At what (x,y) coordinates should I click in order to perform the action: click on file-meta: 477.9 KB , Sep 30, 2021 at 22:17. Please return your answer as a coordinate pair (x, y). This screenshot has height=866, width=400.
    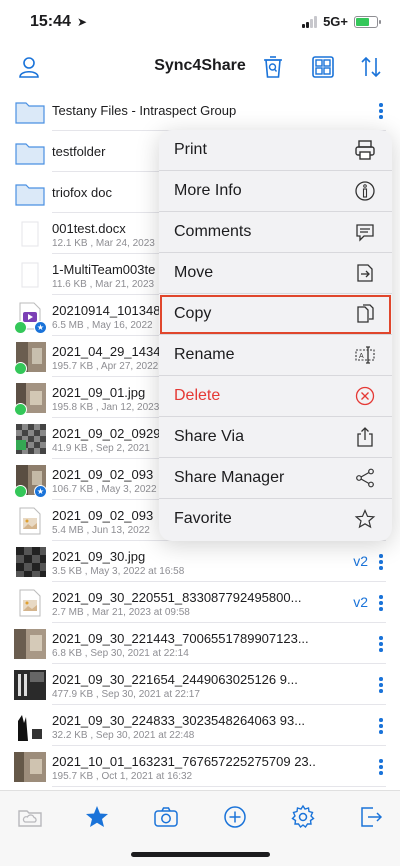
    Looking at the image, I should click on (126, 694).